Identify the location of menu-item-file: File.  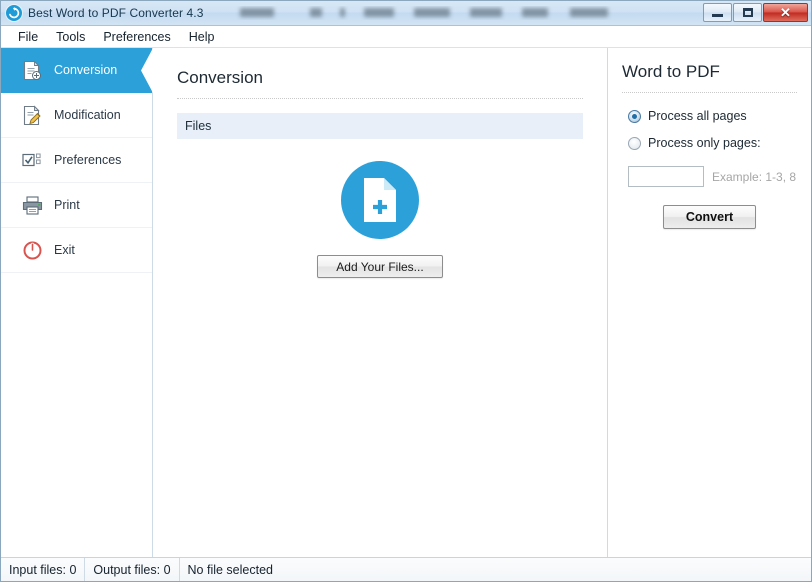
(28, 37).